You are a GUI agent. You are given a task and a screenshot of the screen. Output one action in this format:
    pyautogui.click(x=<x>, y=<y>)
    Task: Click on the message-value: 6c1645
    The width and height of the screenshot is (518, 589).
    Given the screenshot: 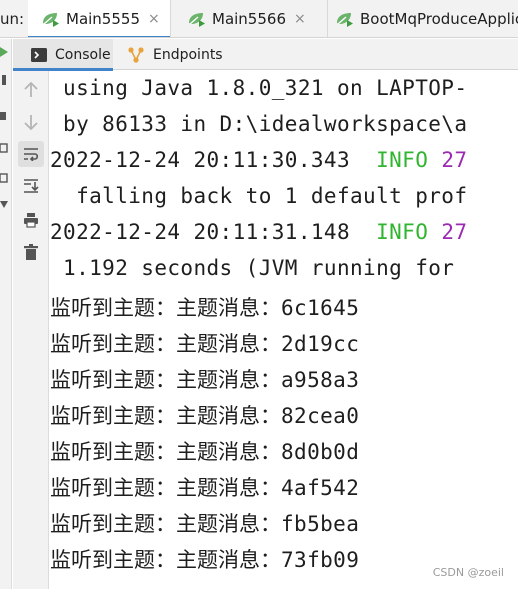 What is the action you would take?
    pyautogui.click(x=320, y=308)
    